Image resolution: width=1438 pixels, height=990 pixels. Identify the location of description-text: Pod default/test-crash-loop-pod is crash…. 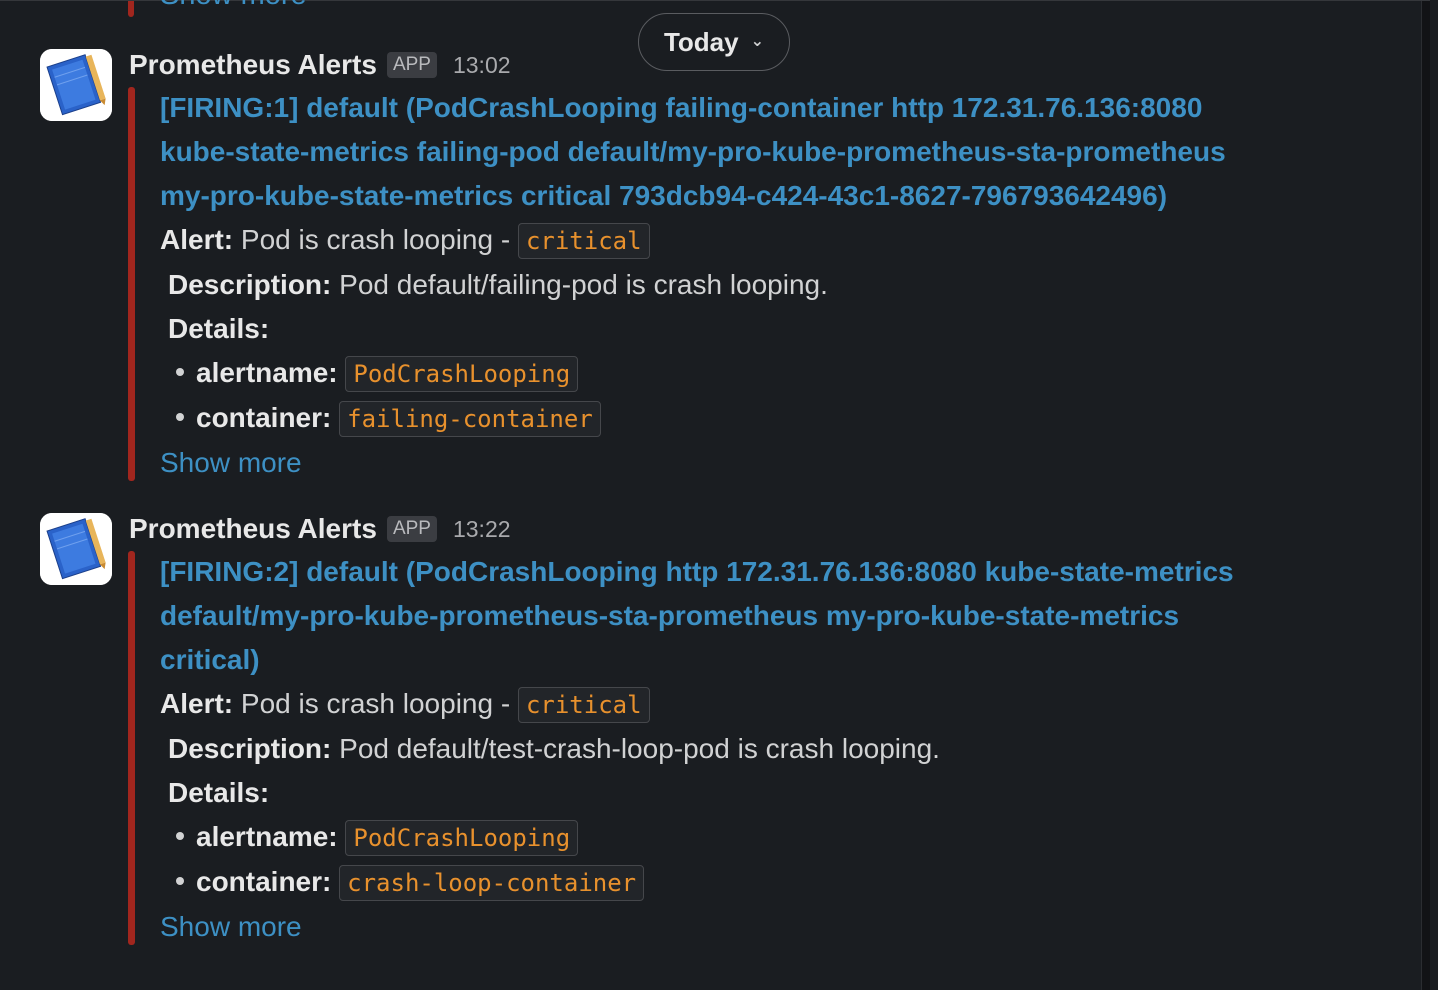
(639, 748).